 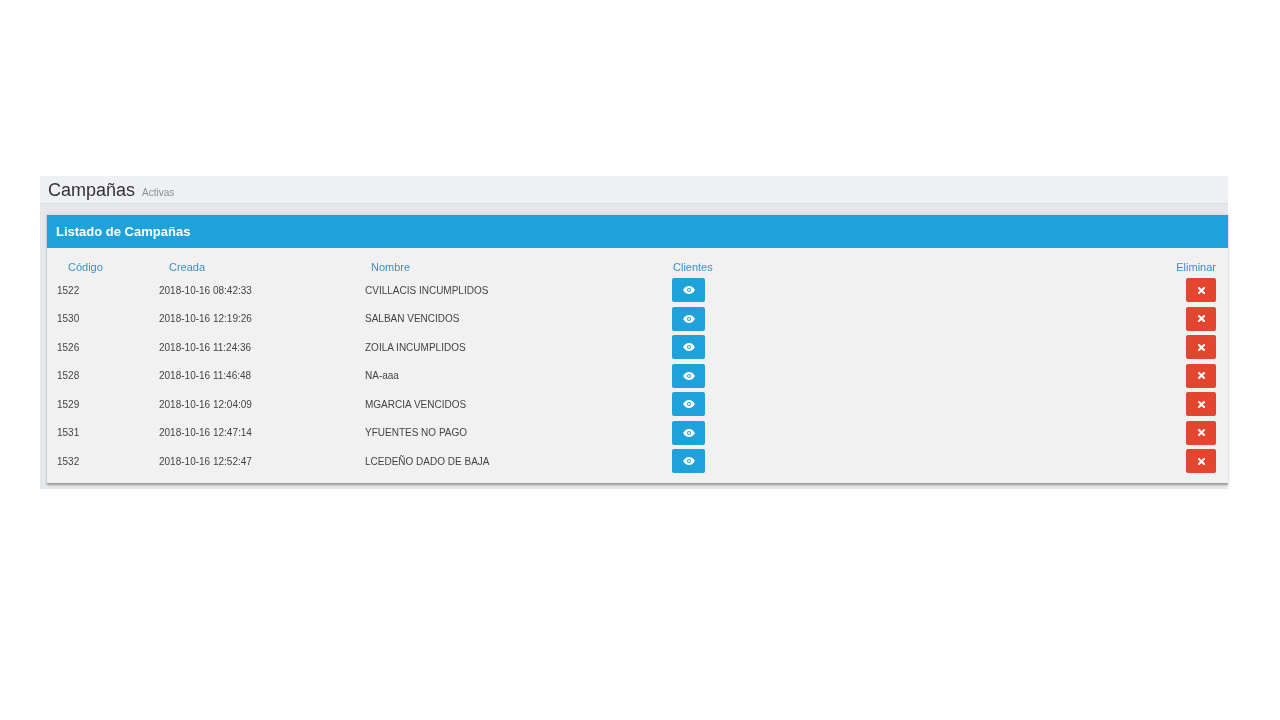 I want to click on table-cell-text: 2018-10-16 11:24:36, so click(x=205, y=347).